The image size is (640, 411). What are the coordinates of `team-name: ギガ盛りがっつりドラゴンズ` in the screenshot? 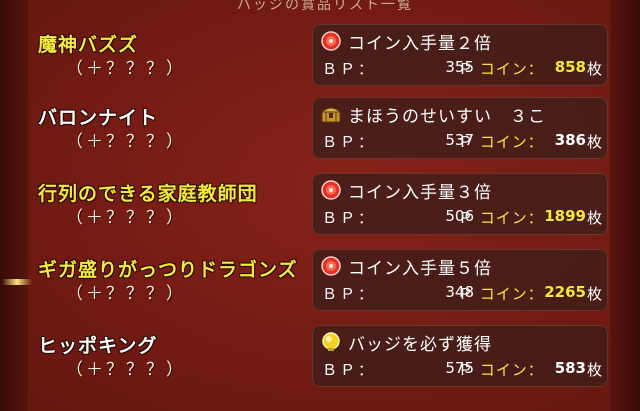 It's located at (168, 270).